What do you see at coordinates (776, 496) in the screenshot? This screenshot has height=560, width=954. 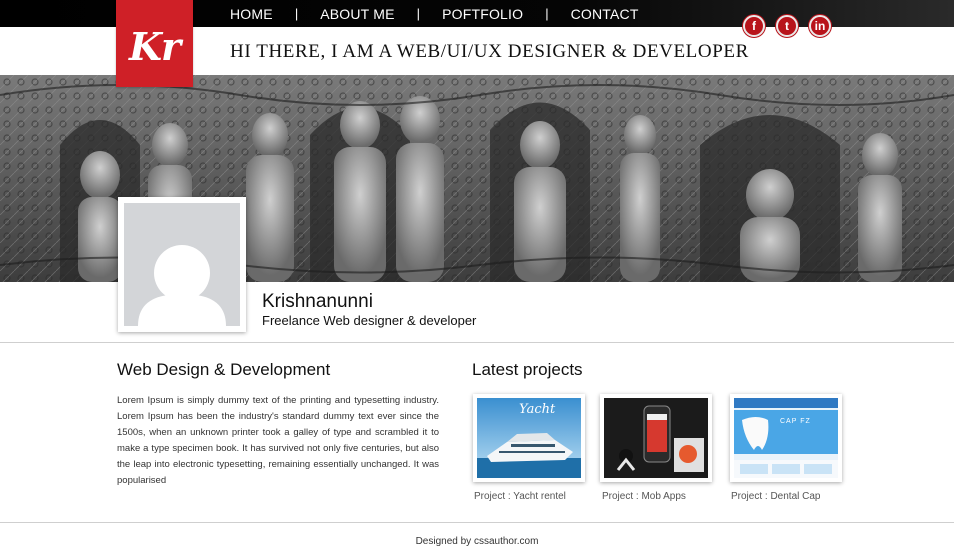 I see `project-label-dental-cap: Project : Dental Cap` at bounding box center [776, 496].